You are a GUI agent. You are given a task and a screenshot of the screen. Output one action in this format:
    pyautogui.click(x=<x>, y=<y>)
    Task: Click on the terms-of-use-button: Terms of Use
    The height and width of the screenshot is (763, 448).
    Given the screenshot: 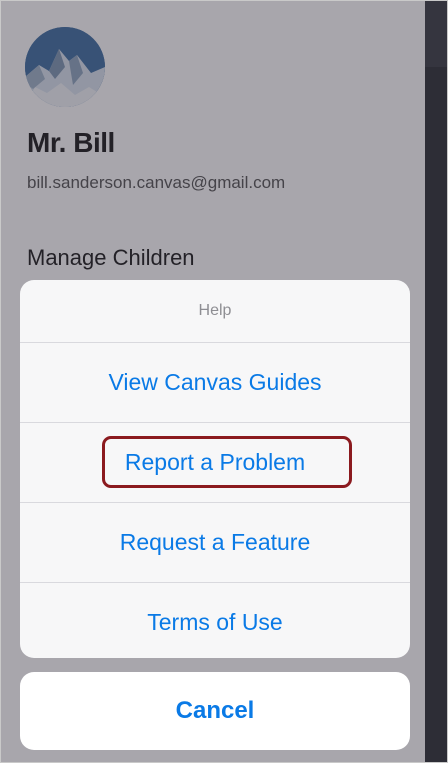 What is the action you would take?
    pyautogui.click(x=215, y=620)
    